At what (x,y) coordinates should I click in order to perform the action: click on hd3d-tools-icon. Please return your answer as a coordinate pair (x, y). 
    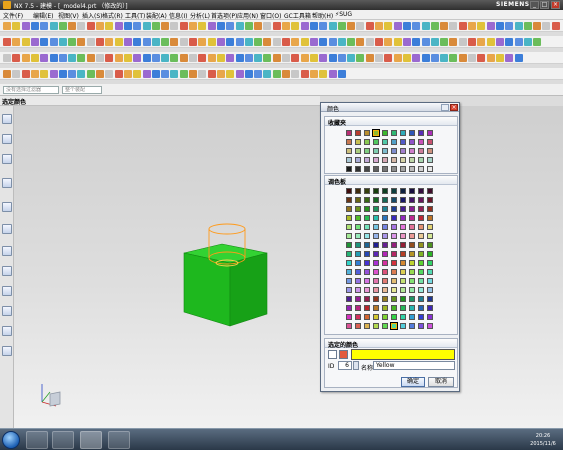
    Looking at the image, I should click on (7, 207).